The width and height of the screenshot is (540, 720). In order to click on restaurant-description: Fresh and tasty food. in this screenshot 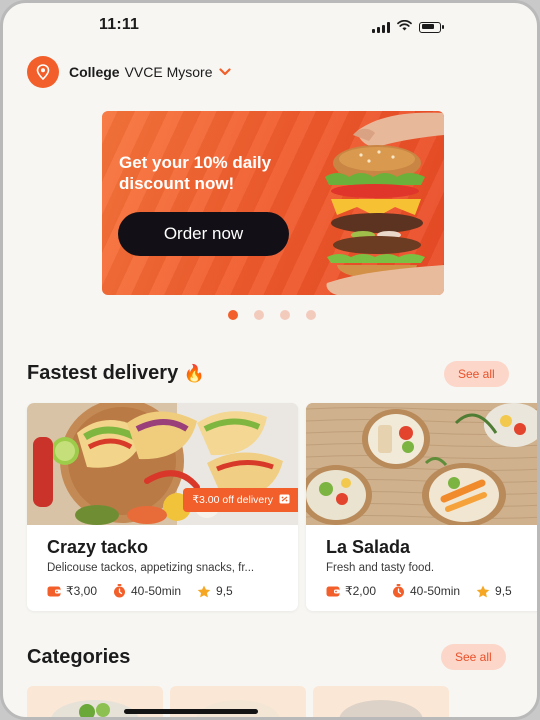, I will do `click(380, 568)`.